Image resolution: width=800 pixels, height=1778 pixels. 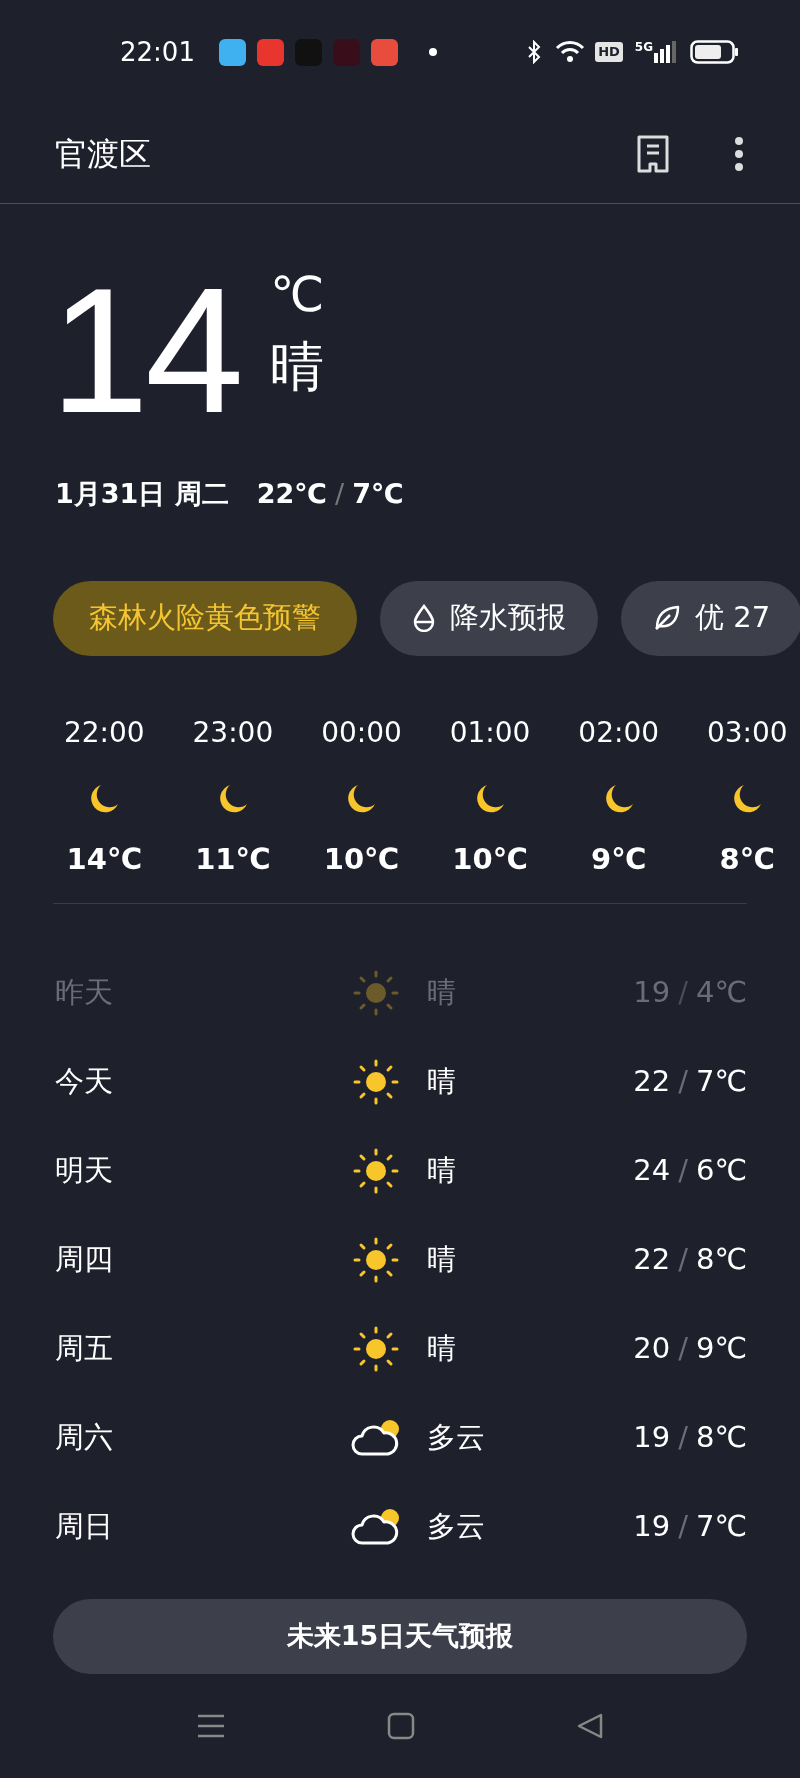 I want to click on day-low-temperature: 4℃, so click(x=721, y=992).